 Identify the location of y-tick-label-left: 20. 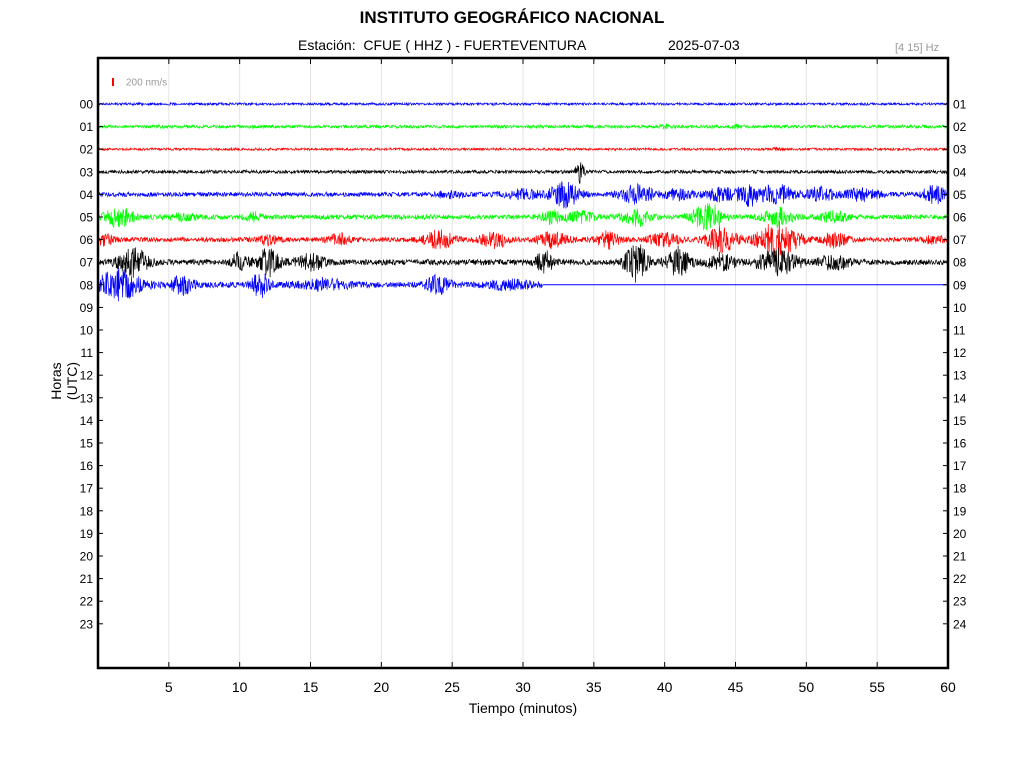
(87, 557).